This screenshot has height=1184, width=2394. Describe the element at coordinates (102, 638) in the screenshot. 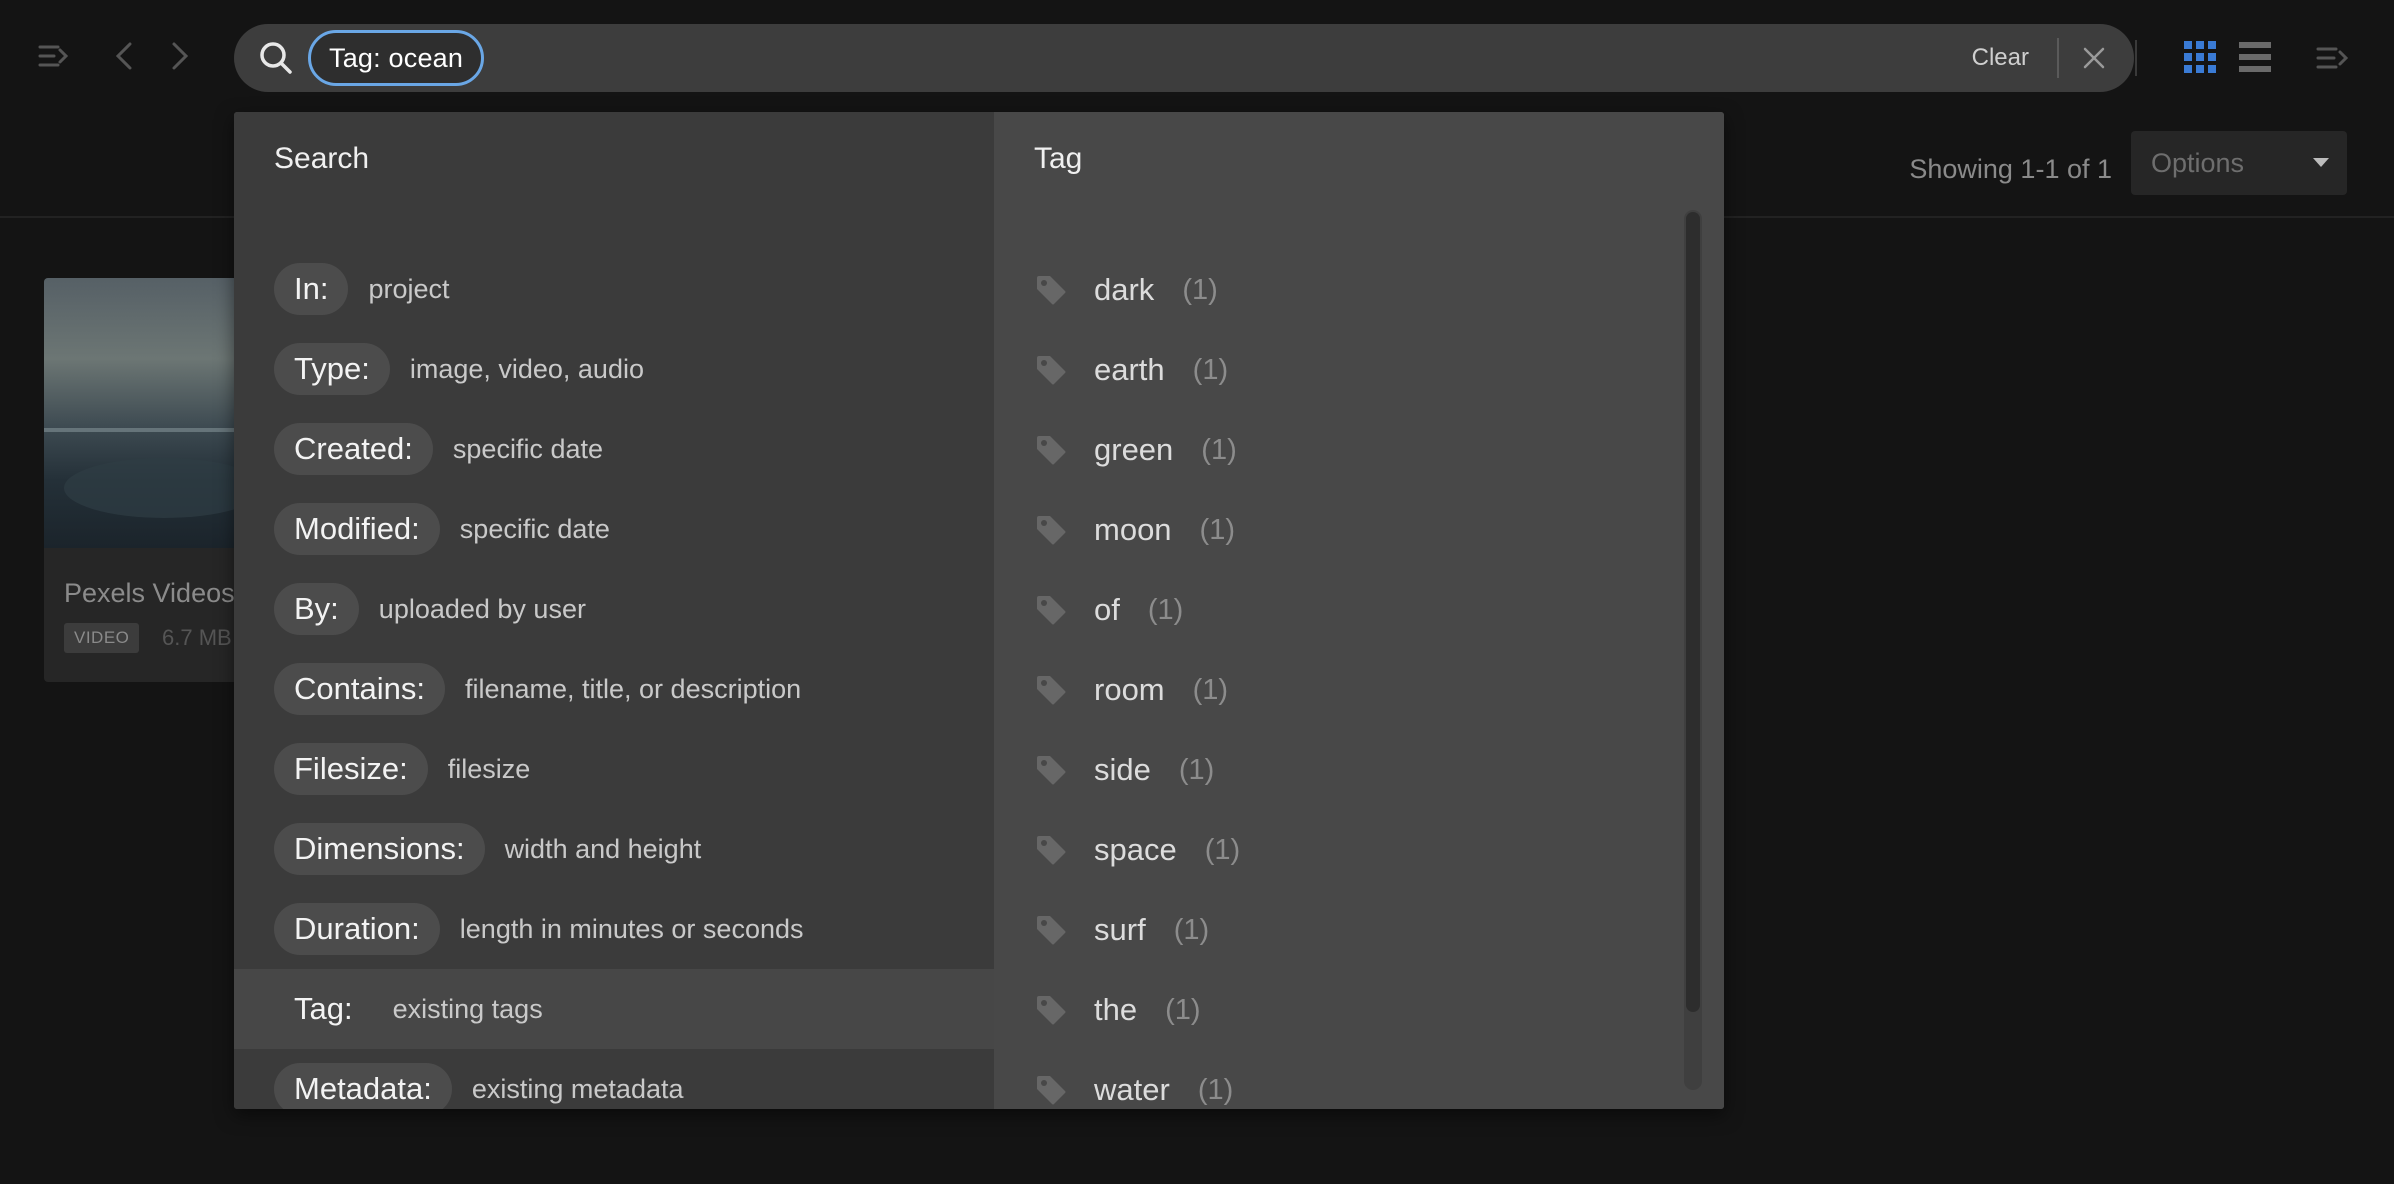

I see `media-type-badge: VIDEO` at that location.